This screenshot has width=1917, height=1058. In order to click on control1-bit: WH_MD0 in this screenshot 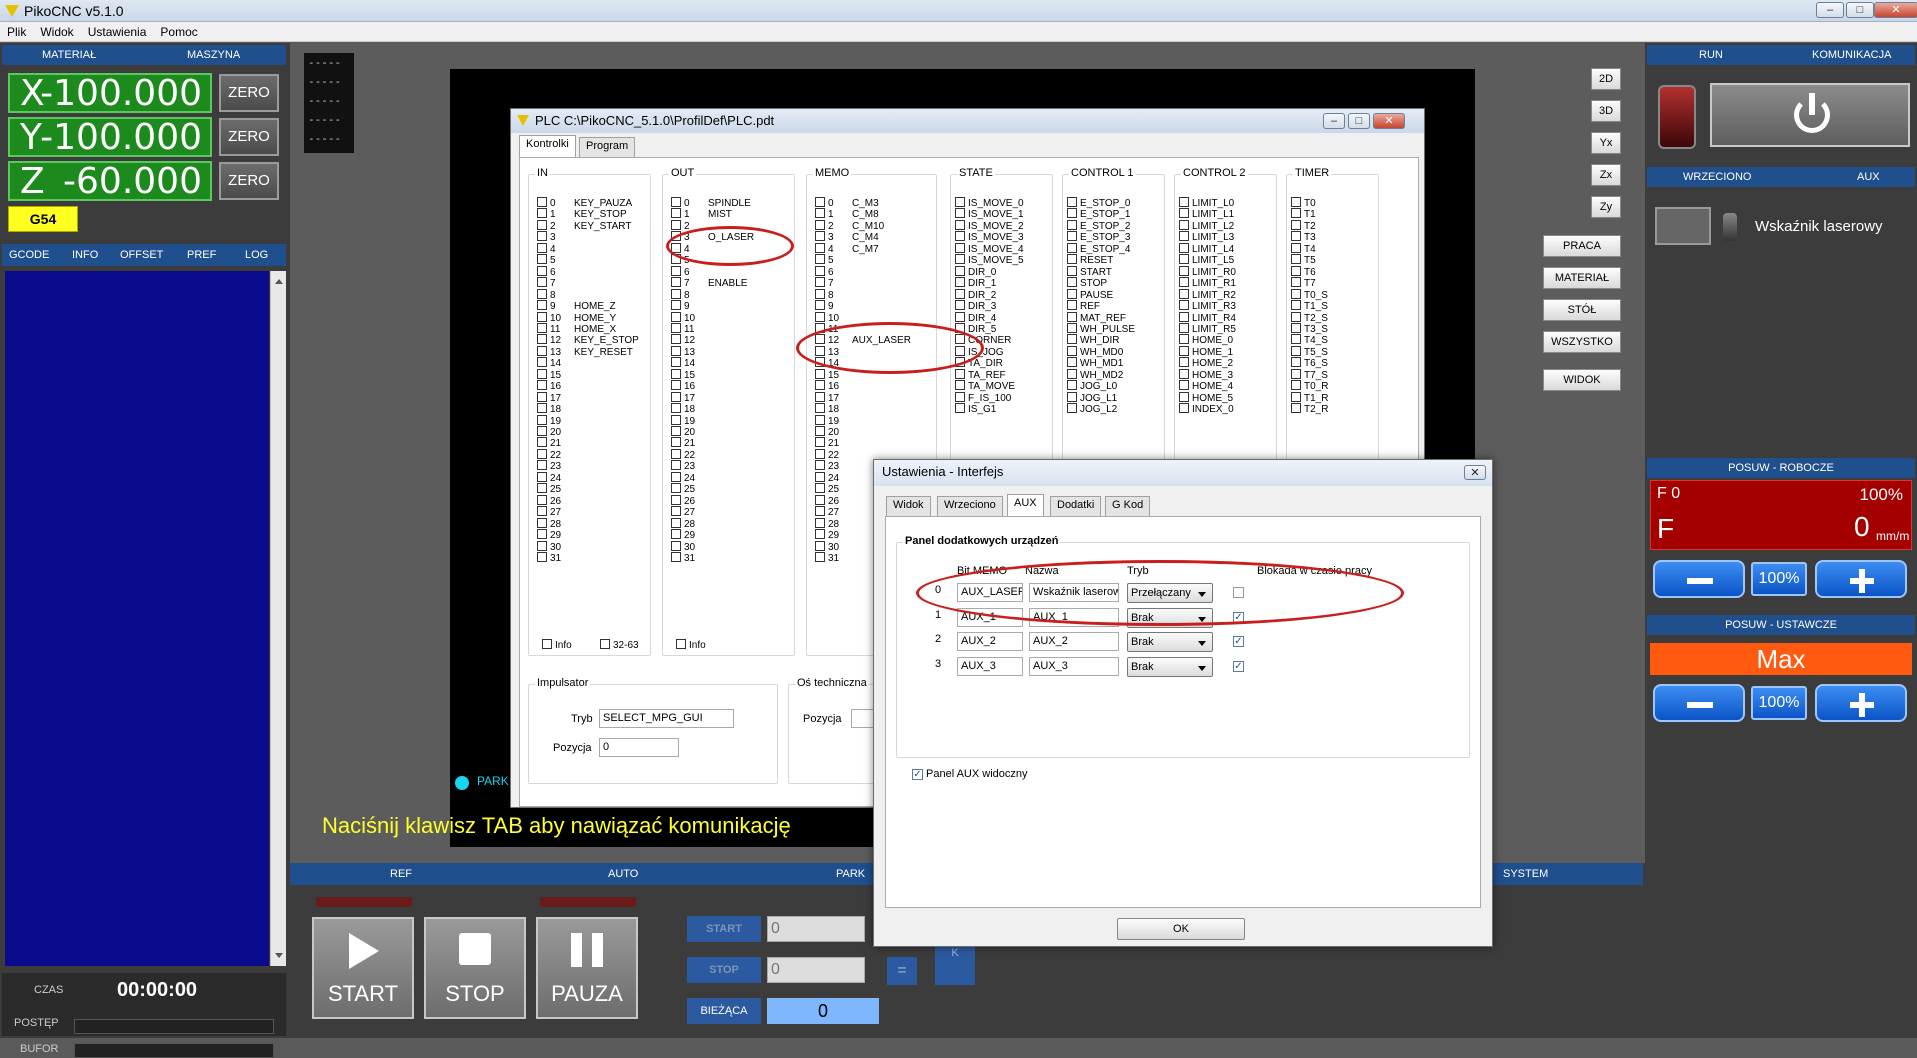, I will do `click(1095, 351)`.